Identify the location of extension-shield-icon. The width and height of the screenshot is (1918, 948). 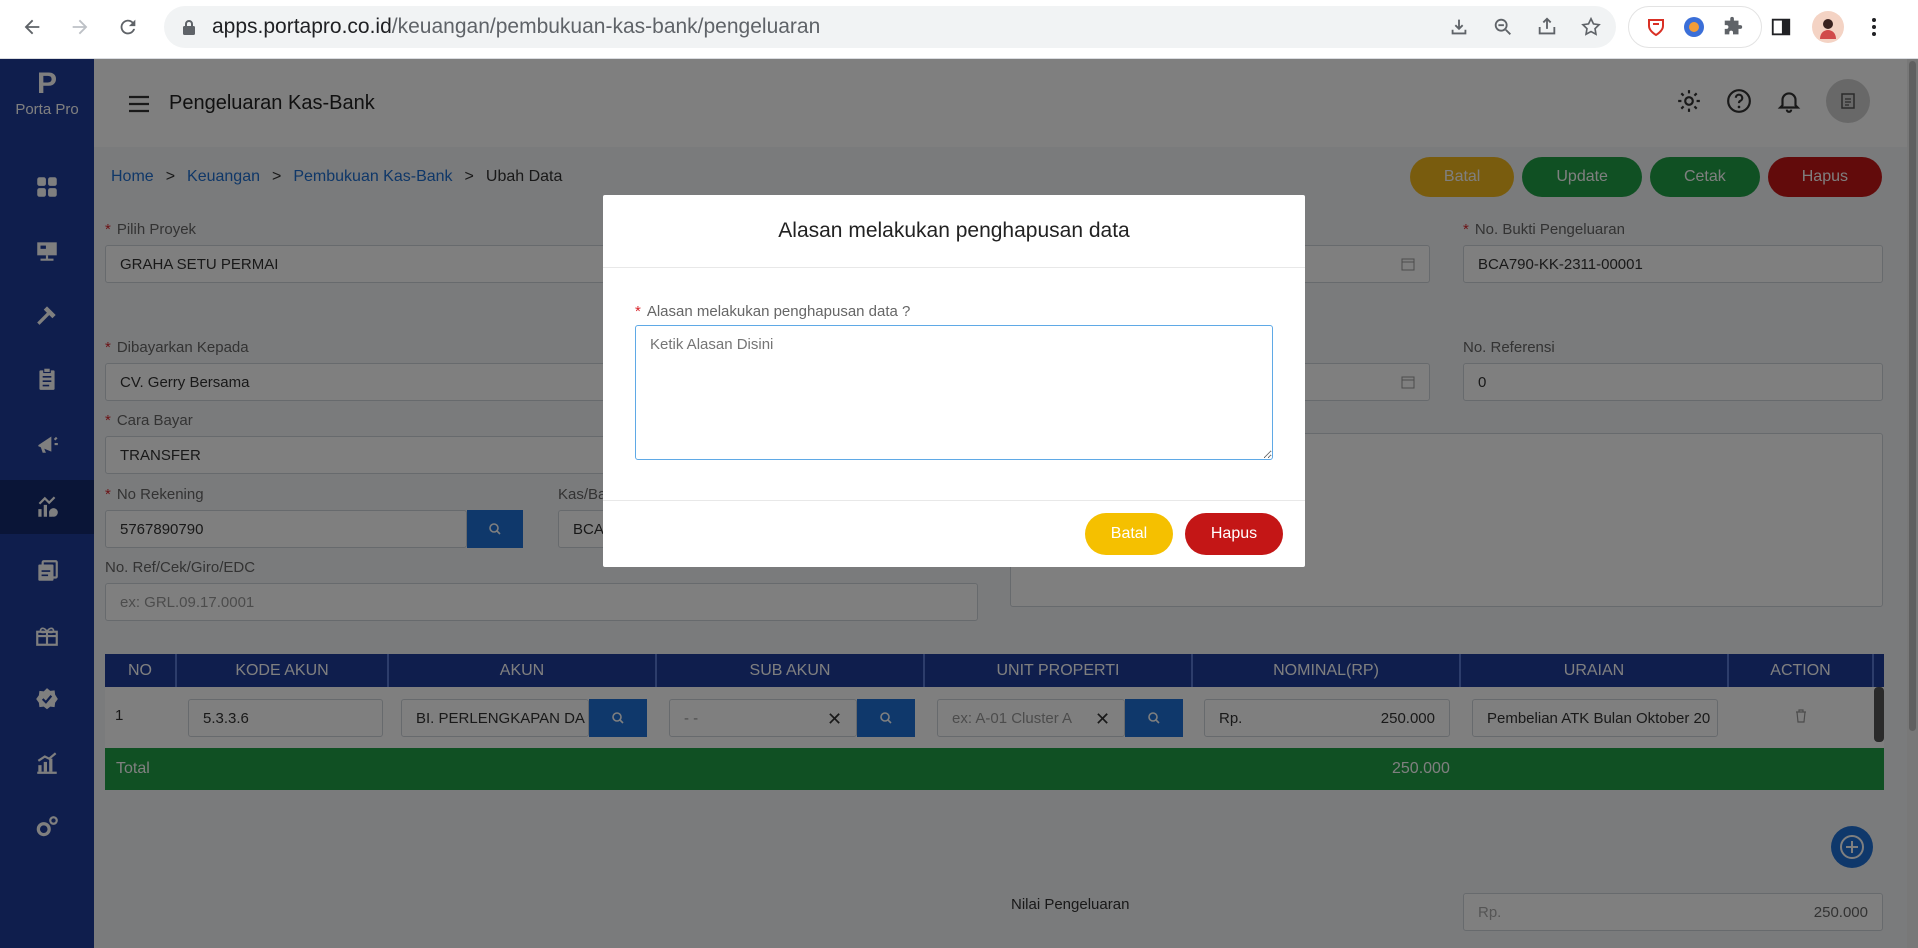
(1656, 27).